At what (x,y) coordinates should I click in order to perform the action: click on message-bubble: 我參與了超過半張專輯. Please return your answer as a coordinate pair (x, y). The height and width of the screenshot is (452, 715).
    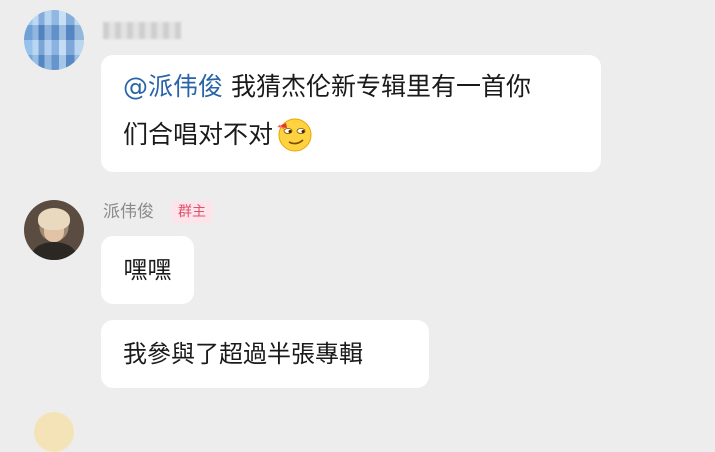
    Looking at the image, I should click on (265, 354).